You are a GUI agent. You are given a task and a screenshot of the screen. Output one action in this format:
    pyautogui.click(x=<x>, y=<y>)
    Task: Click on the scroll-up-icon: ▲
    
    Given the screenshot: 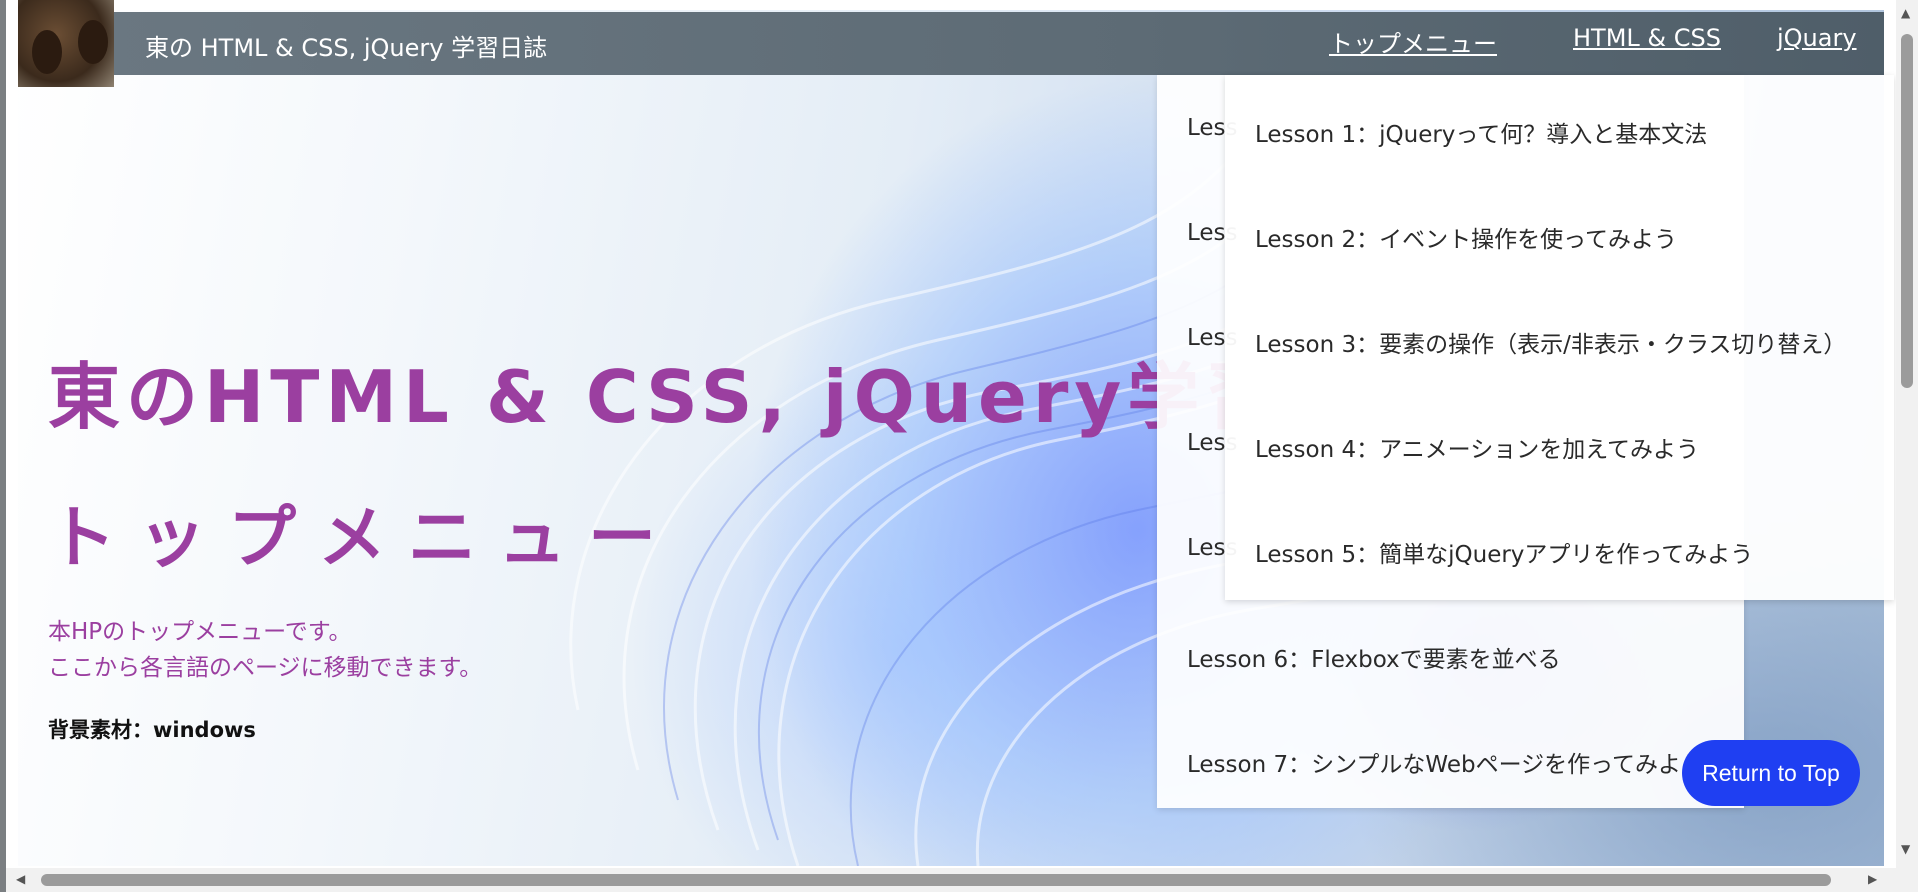 What is the action you would take?
    pyautogui.click(x=1905, y=13)
    